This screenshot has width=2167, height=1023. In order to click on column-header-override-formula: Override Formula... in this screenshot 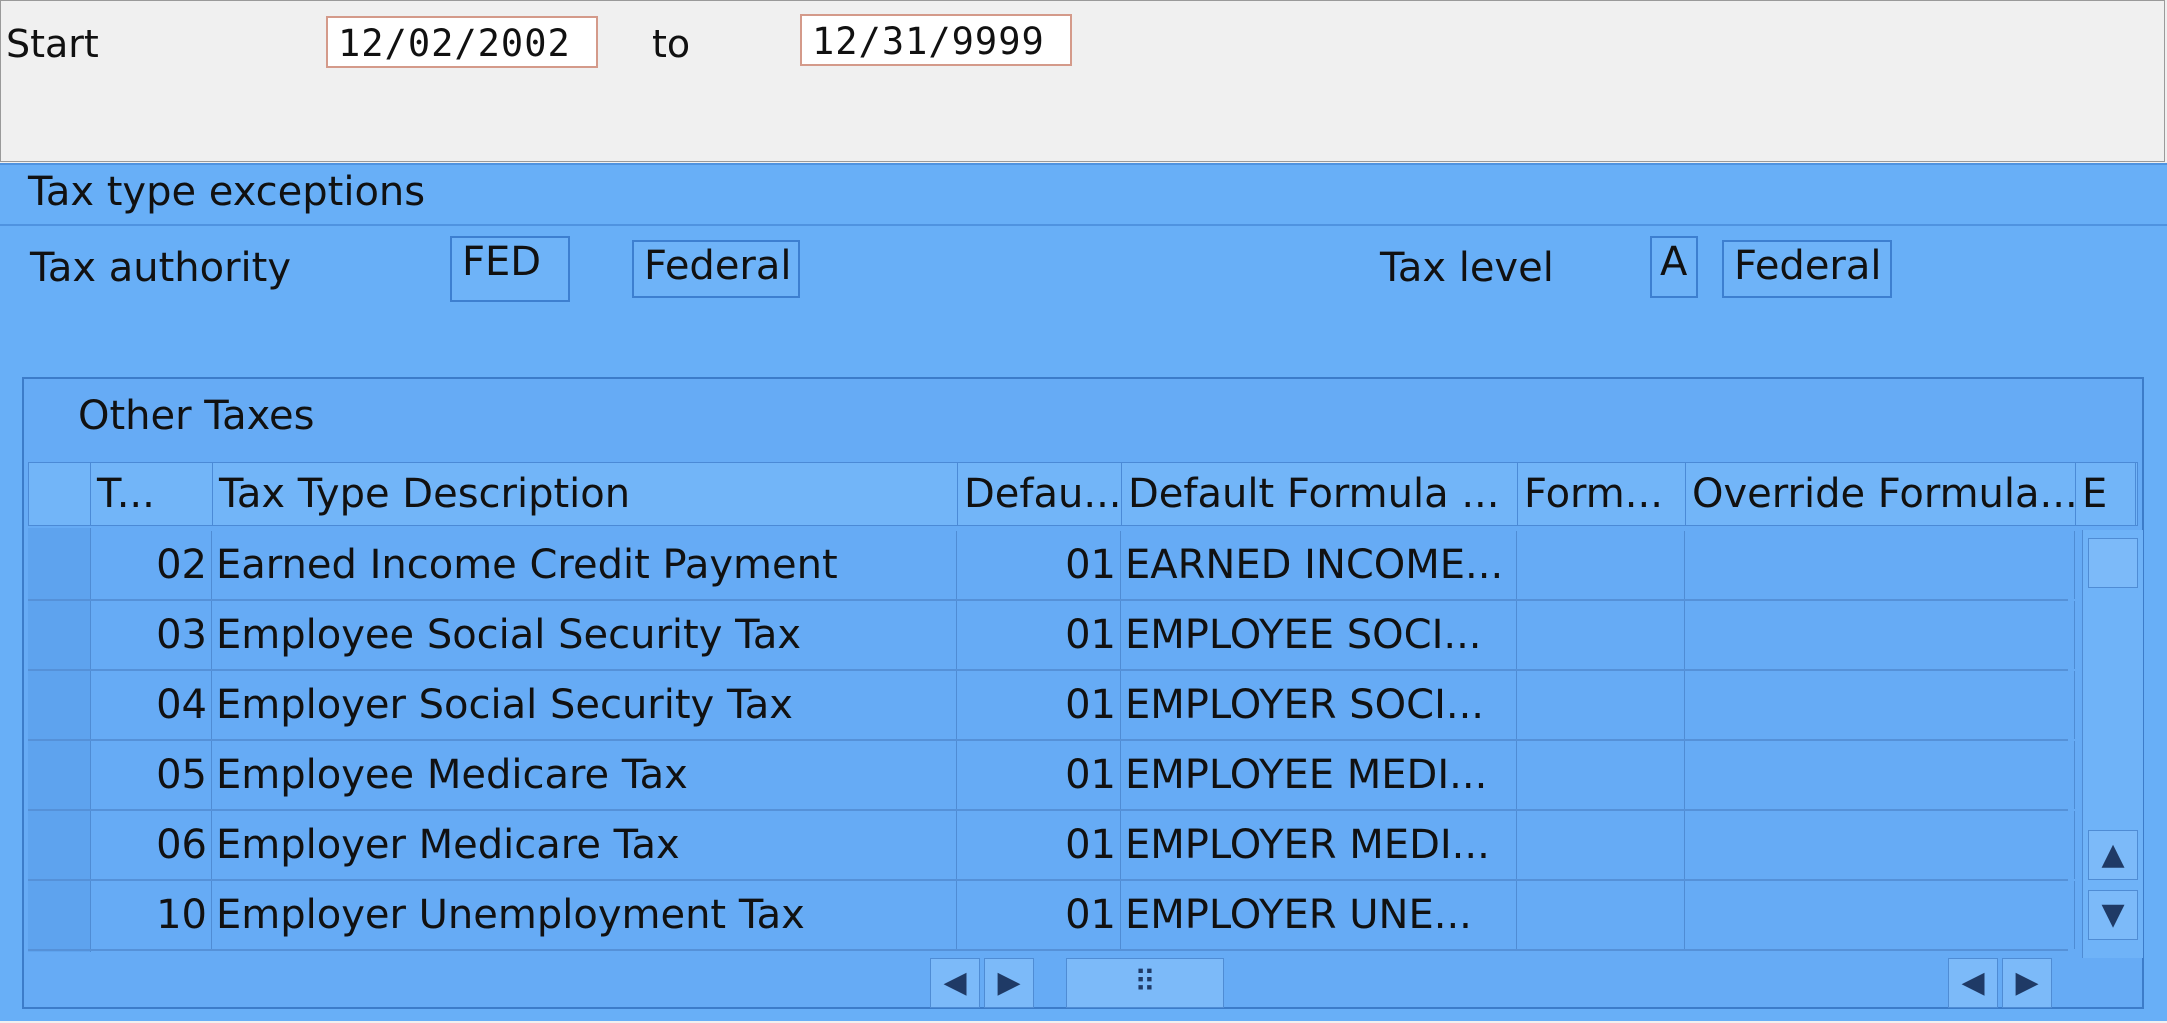, I will do `click(1881, 494)`.